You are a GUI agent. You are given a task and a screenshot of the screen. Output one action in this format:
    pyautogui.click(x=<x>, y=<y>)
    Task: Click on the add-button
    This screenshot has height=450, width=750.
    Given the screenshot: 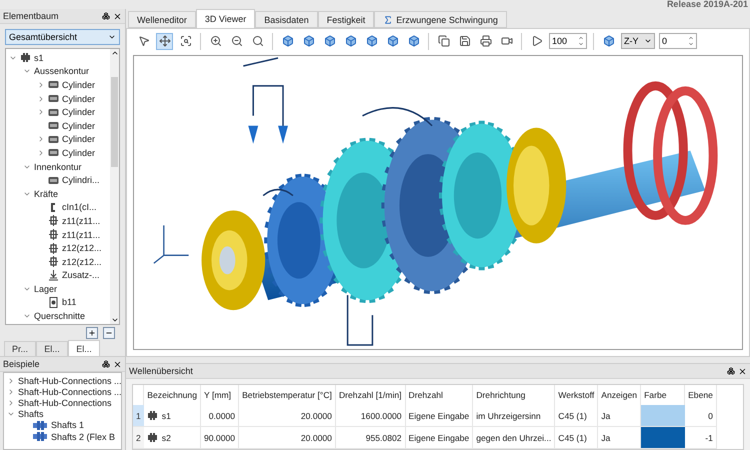 What is the action you would take?
    pyautogui.click(x=92, y=333)
    